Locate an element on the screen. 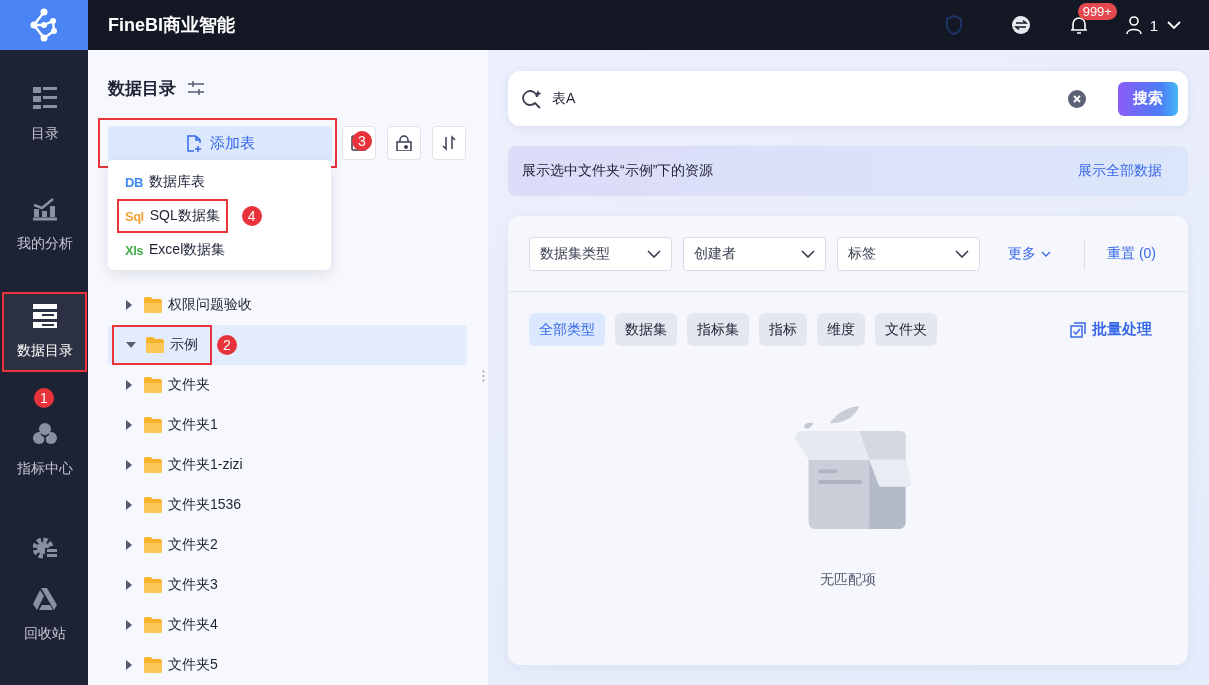  tree-row: 示例 2 is located at coordinates (287, 345).